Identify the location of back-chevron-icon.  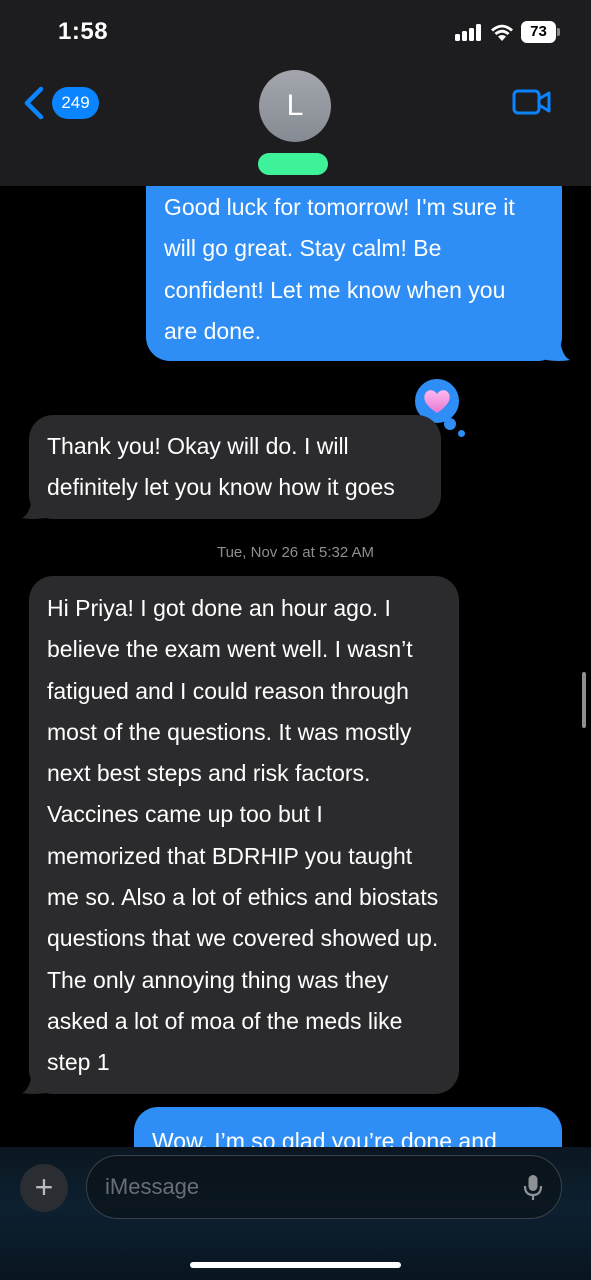
(34, 103).